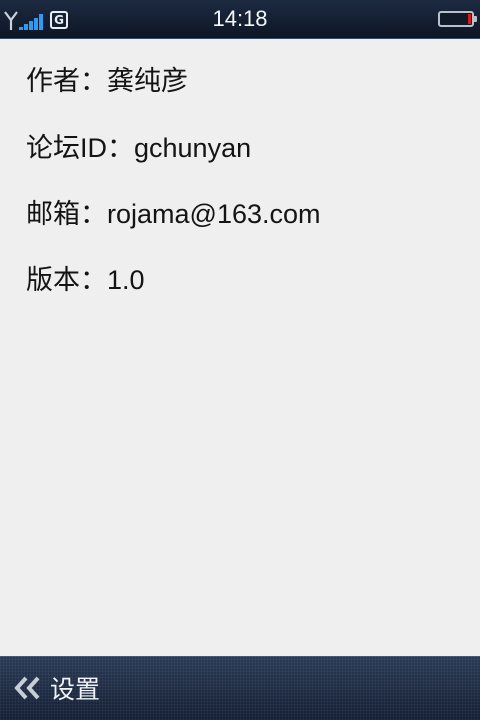  What do you see at coordinates (240, 688) in the screenshot?
I see `bottom-toolbar: 设置` at bounding box center [240, 688].